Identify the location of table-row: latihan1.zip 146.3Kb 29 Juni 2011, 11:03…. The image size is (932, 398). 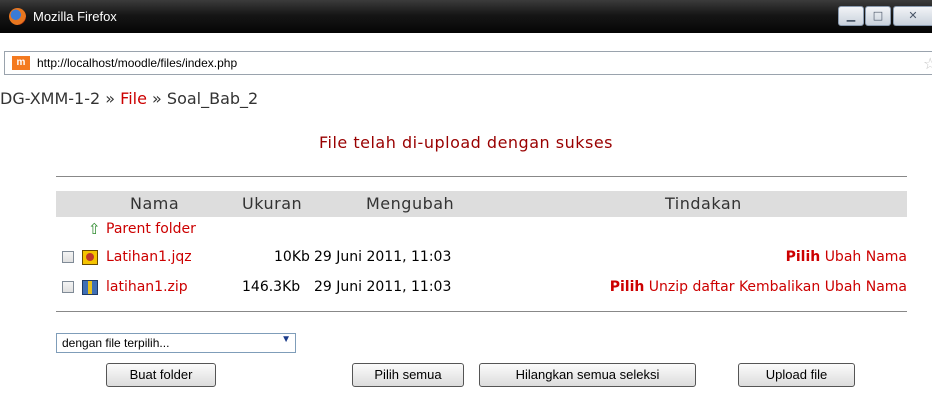
(481, 289).